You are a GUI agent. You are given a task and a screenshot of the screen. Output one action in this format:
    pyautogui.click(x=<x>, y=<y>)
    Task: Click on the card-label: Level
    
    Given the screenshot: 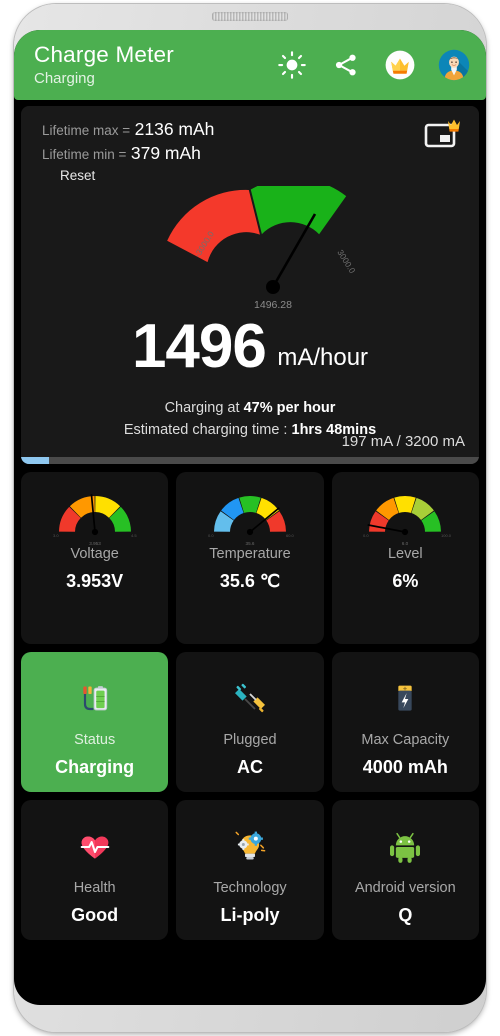 What is the action you would take?
    pyautogui.click(x=405, y=554)
    